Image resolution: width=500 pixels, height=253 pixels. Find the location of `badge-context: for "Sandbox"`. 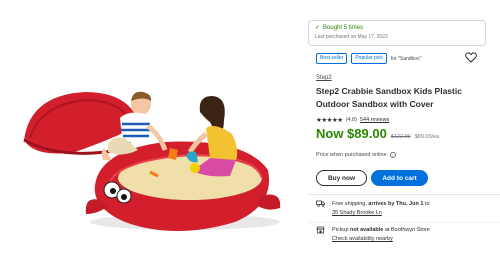

badge-context: for "Sandbox" is located at coordinates (406, 58).